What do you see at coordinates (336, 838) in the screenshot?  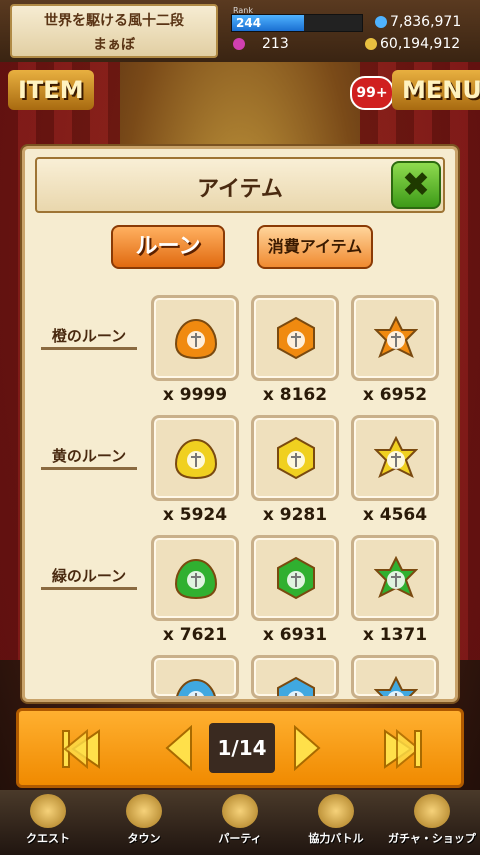 I see `nav-coop-battle: 協力バトル` at bounding box center [336, 838].